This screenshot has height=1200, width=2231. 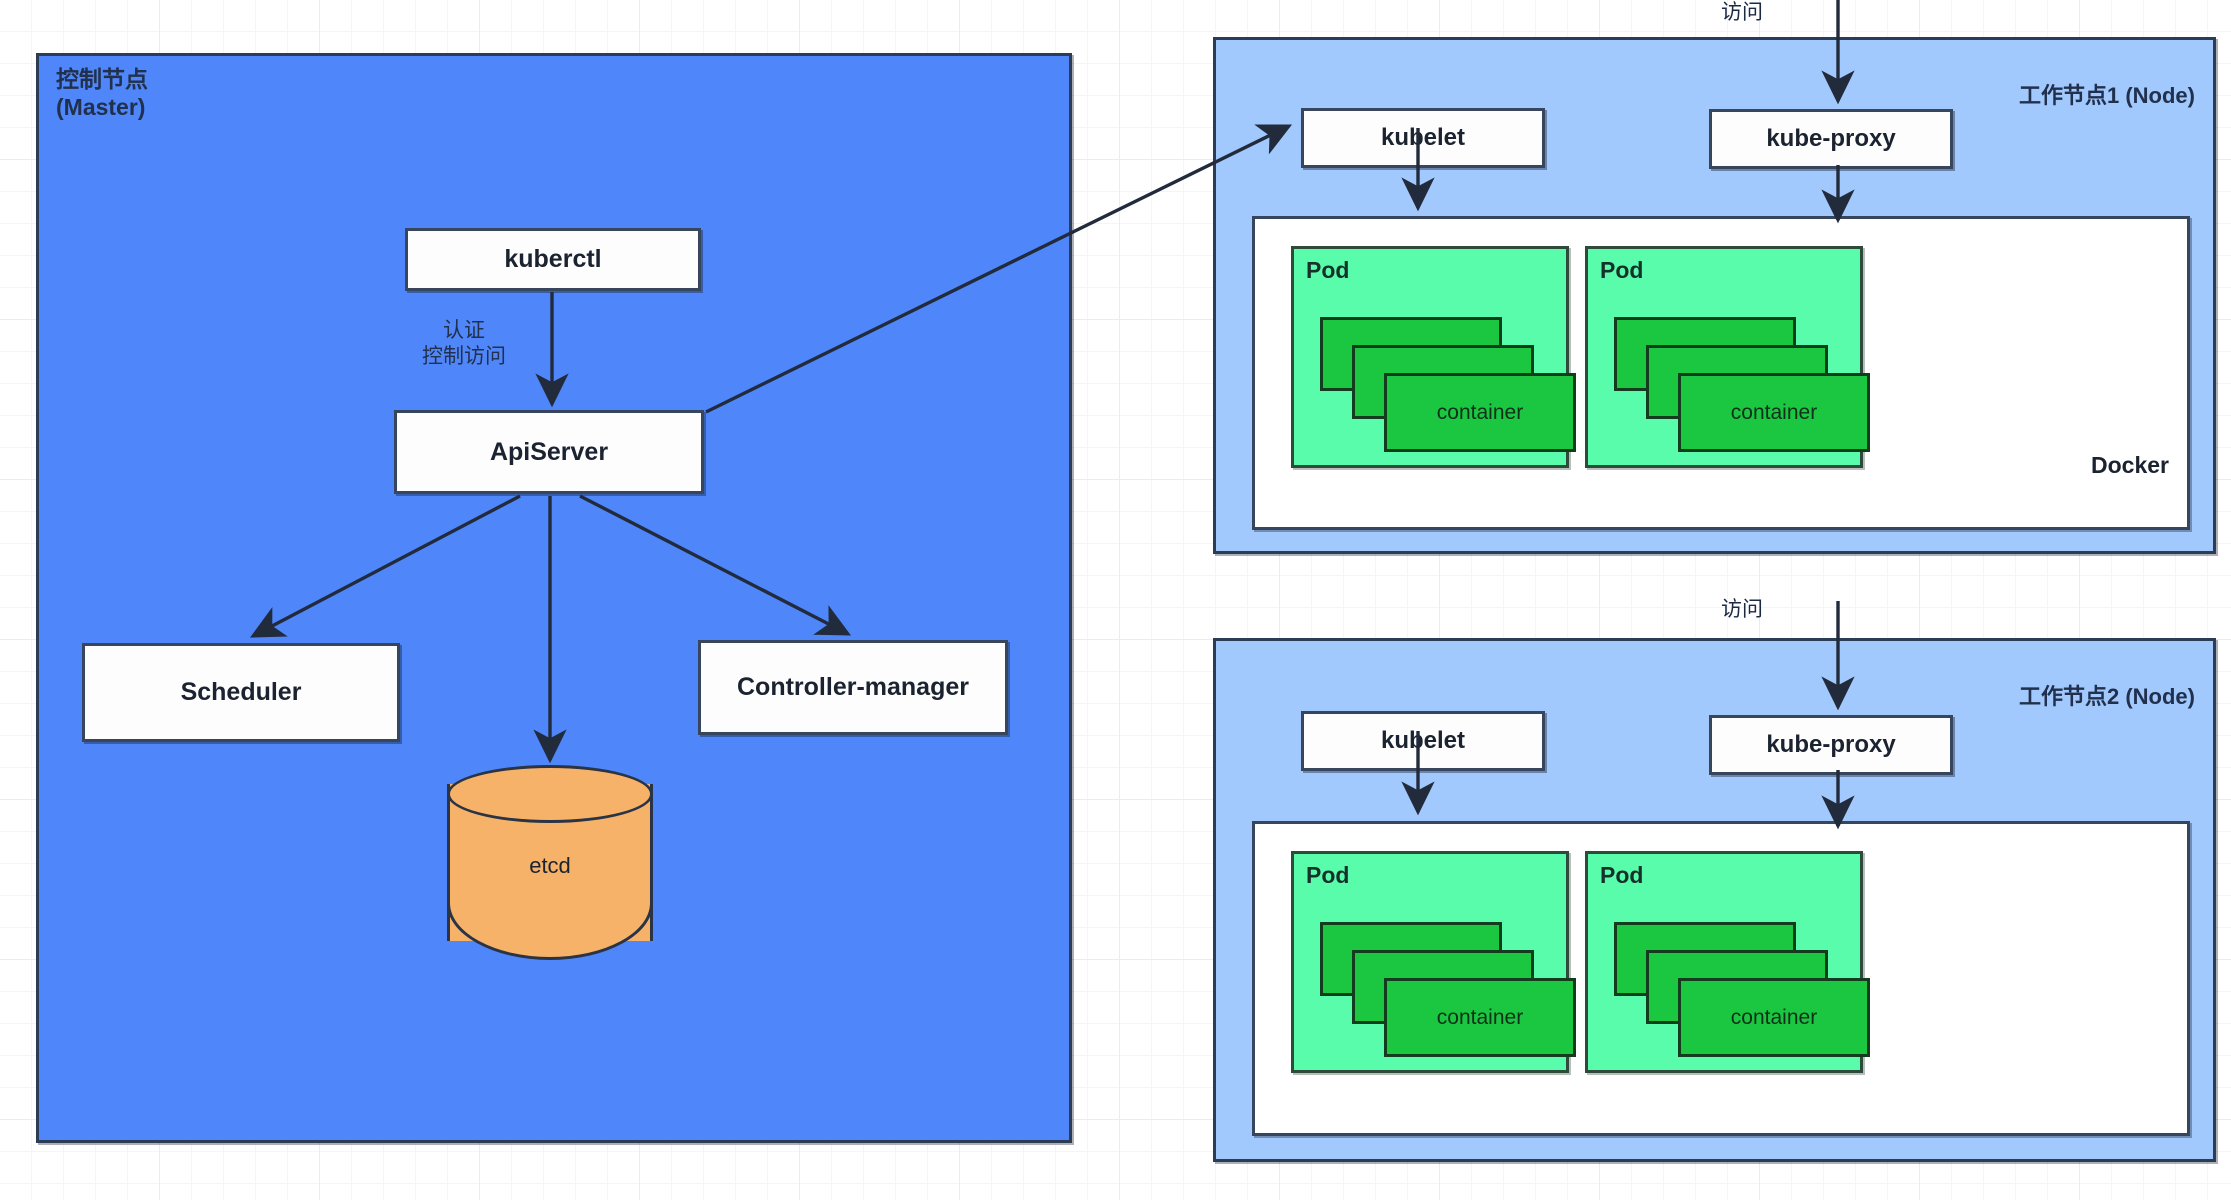 I want to click on worker-1-kube-proxy-label: kube-proxy, so click(x=1831, y=138).